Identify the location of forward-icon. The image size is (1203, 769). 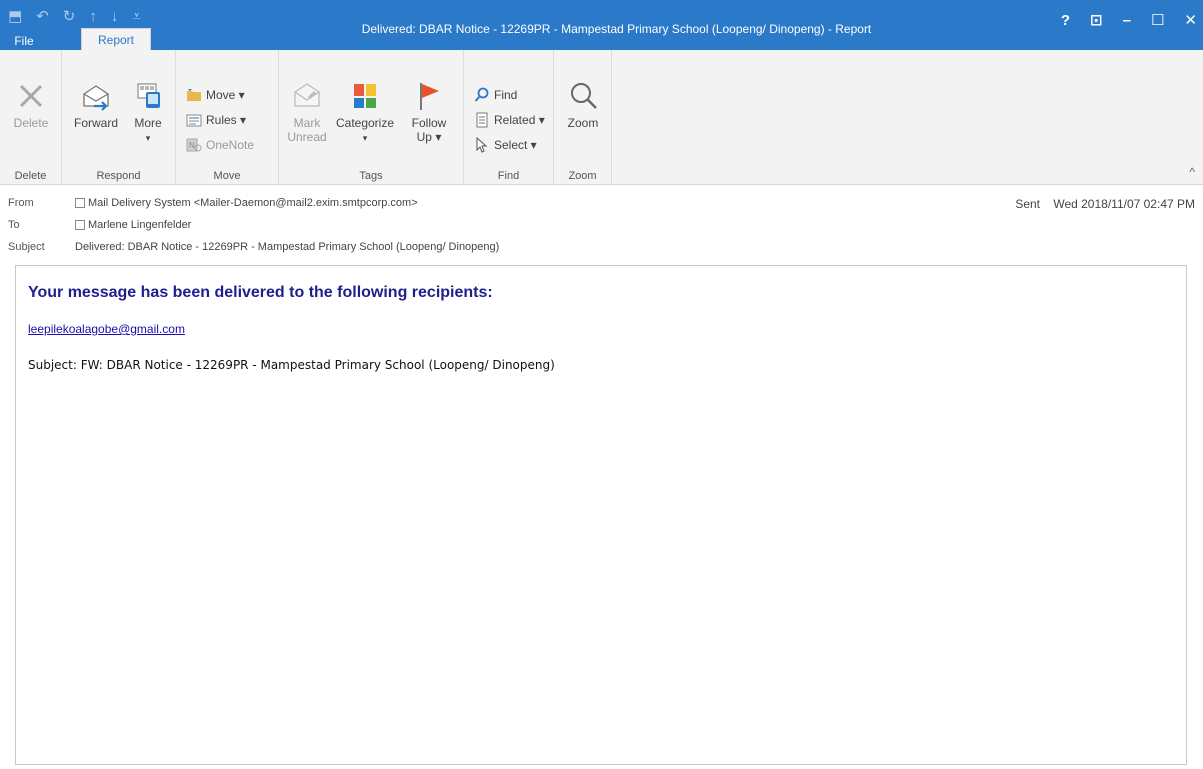
(96, 98).